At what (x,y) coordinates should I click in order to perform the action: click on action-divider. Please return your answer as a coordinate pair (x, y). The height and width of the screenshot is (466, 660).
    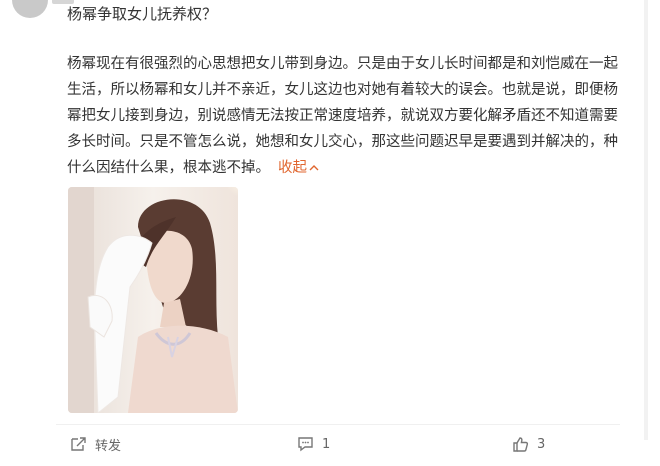
    Looking at the image, I should click on (338, 424).